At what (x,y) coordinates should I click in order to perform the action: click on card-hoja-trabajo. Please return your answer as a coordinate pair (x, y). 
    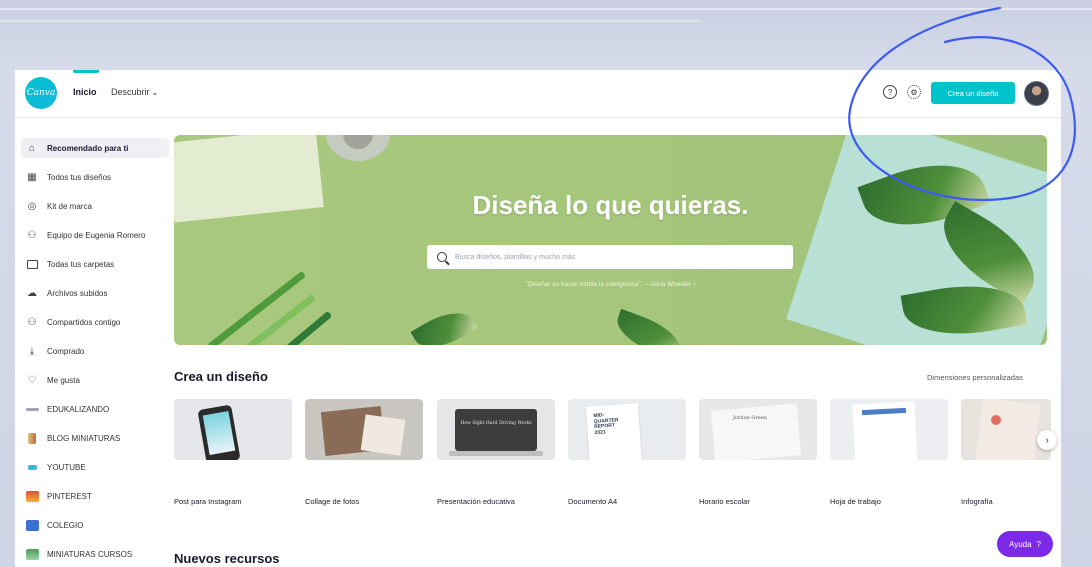
    Looking at the image, I should click on (889, 429).